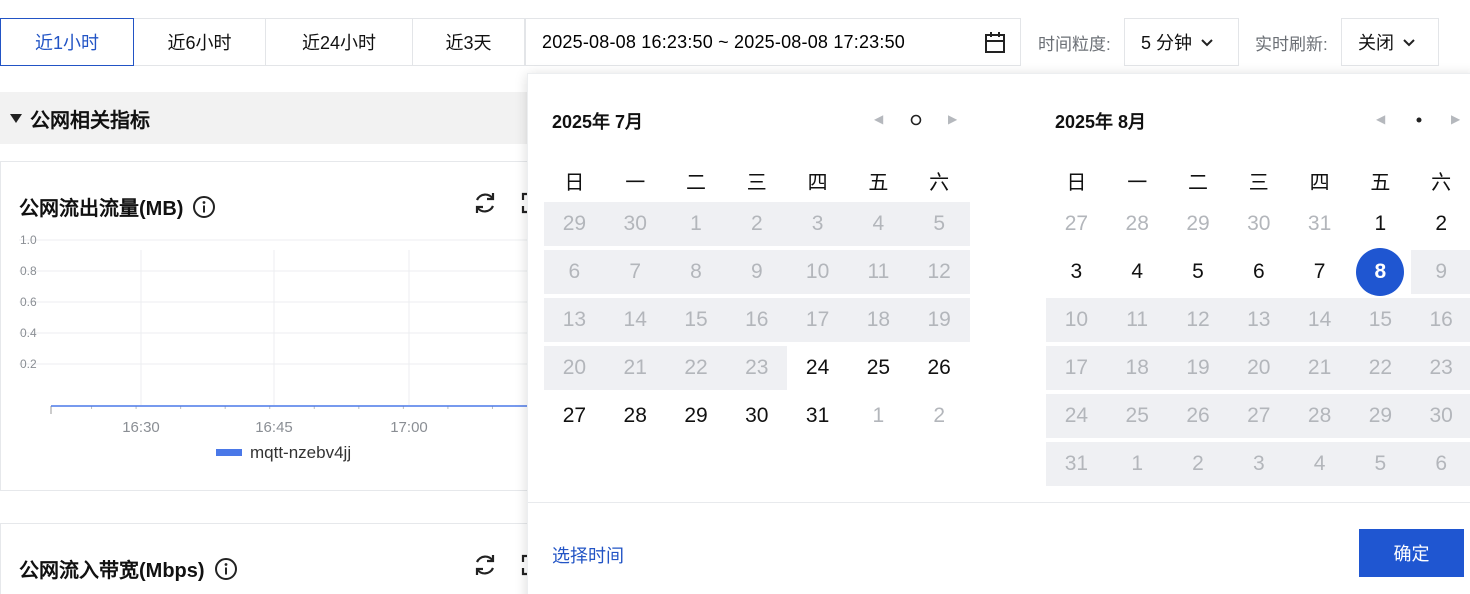 The height and width of the screenshot is (594, 1470). What do you see at coordinates (28, 240) in the screenshot?
I see `y-tick-label: 1.0` at bounding box center [28, 240].